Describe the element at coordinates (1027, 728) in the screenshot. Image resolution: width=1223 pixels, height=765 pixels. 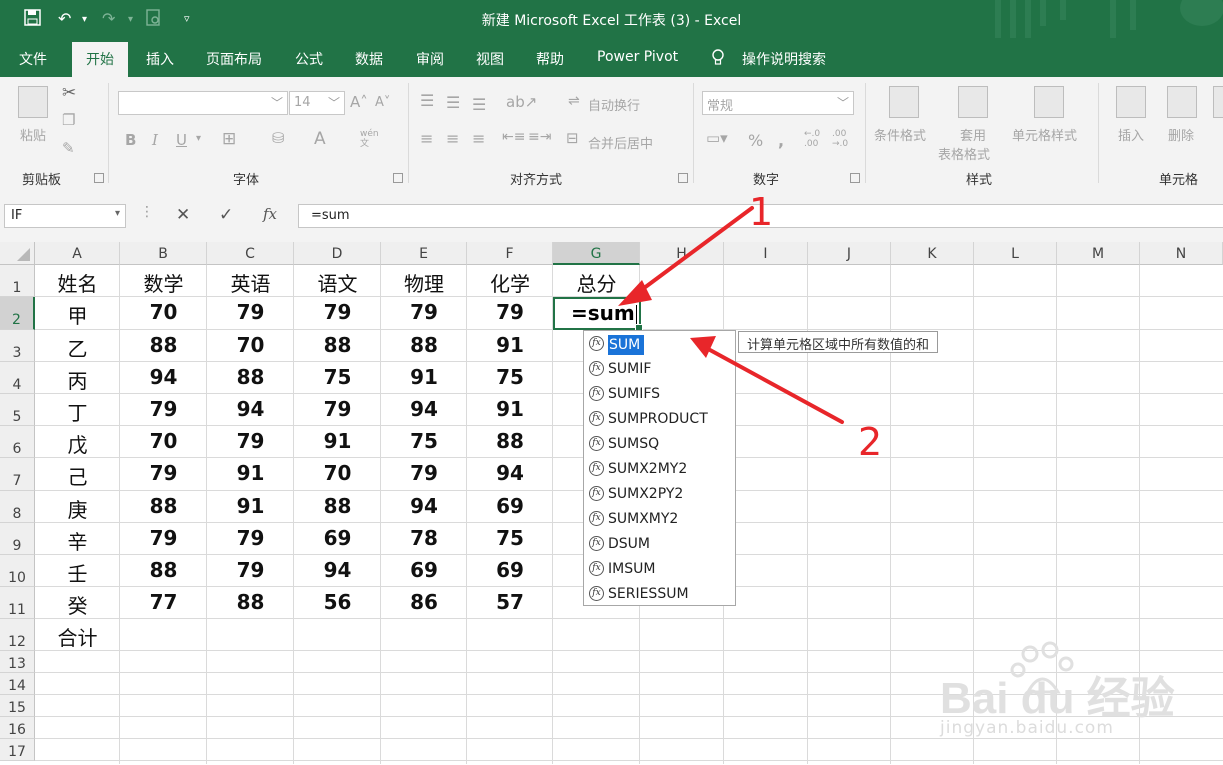
I see `watermark-url: jingyan.baidu.com` at that location.